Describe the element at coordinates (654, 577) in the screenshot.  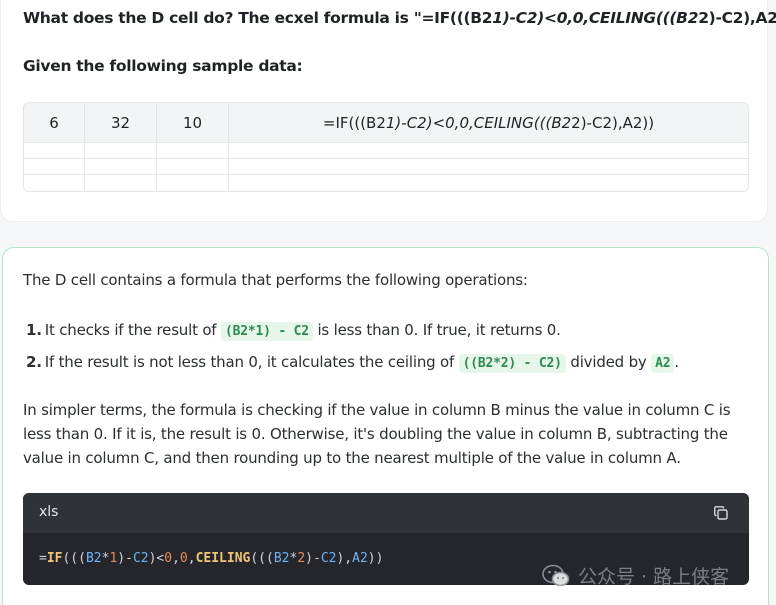
I see `watermark-text: 公众号 · 路上侠客` at that location.